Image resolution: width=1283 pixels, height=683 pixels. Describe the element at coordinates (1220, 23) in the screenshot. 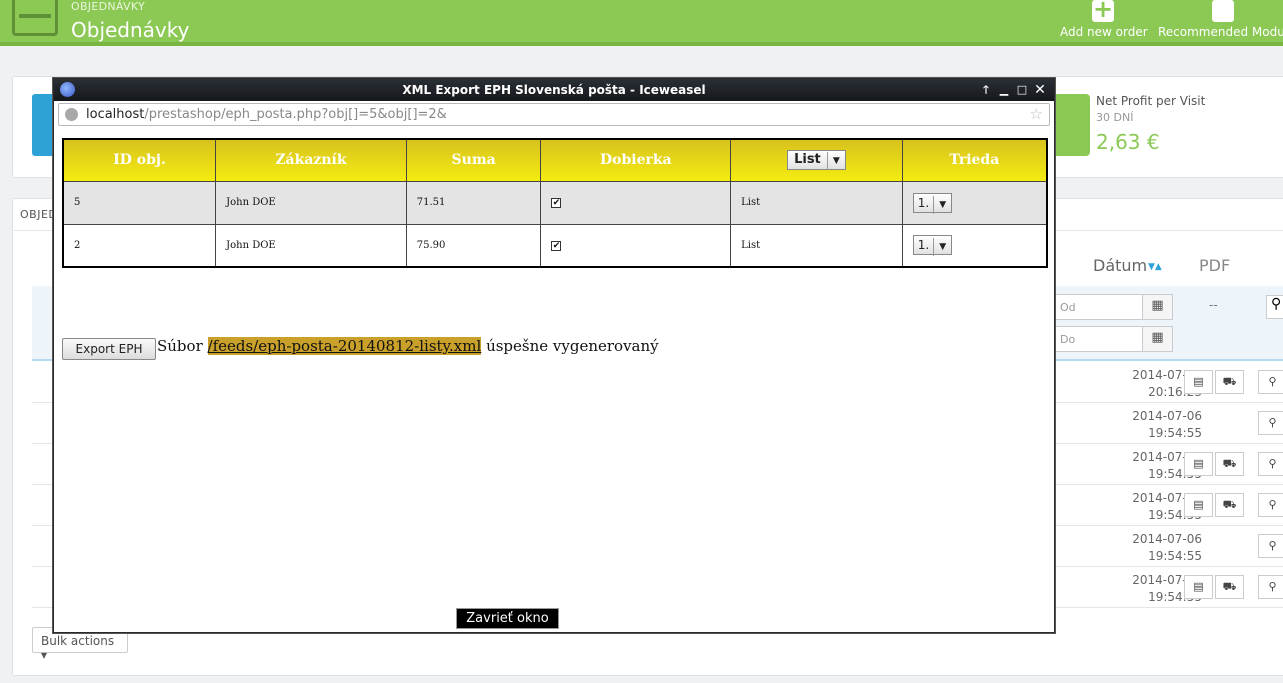

I see `recommended-modules-button: Recommended Module` at that location.